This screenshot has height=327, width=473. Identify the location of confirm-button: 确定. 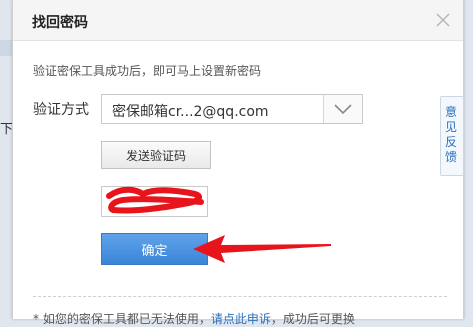
(154, 249).